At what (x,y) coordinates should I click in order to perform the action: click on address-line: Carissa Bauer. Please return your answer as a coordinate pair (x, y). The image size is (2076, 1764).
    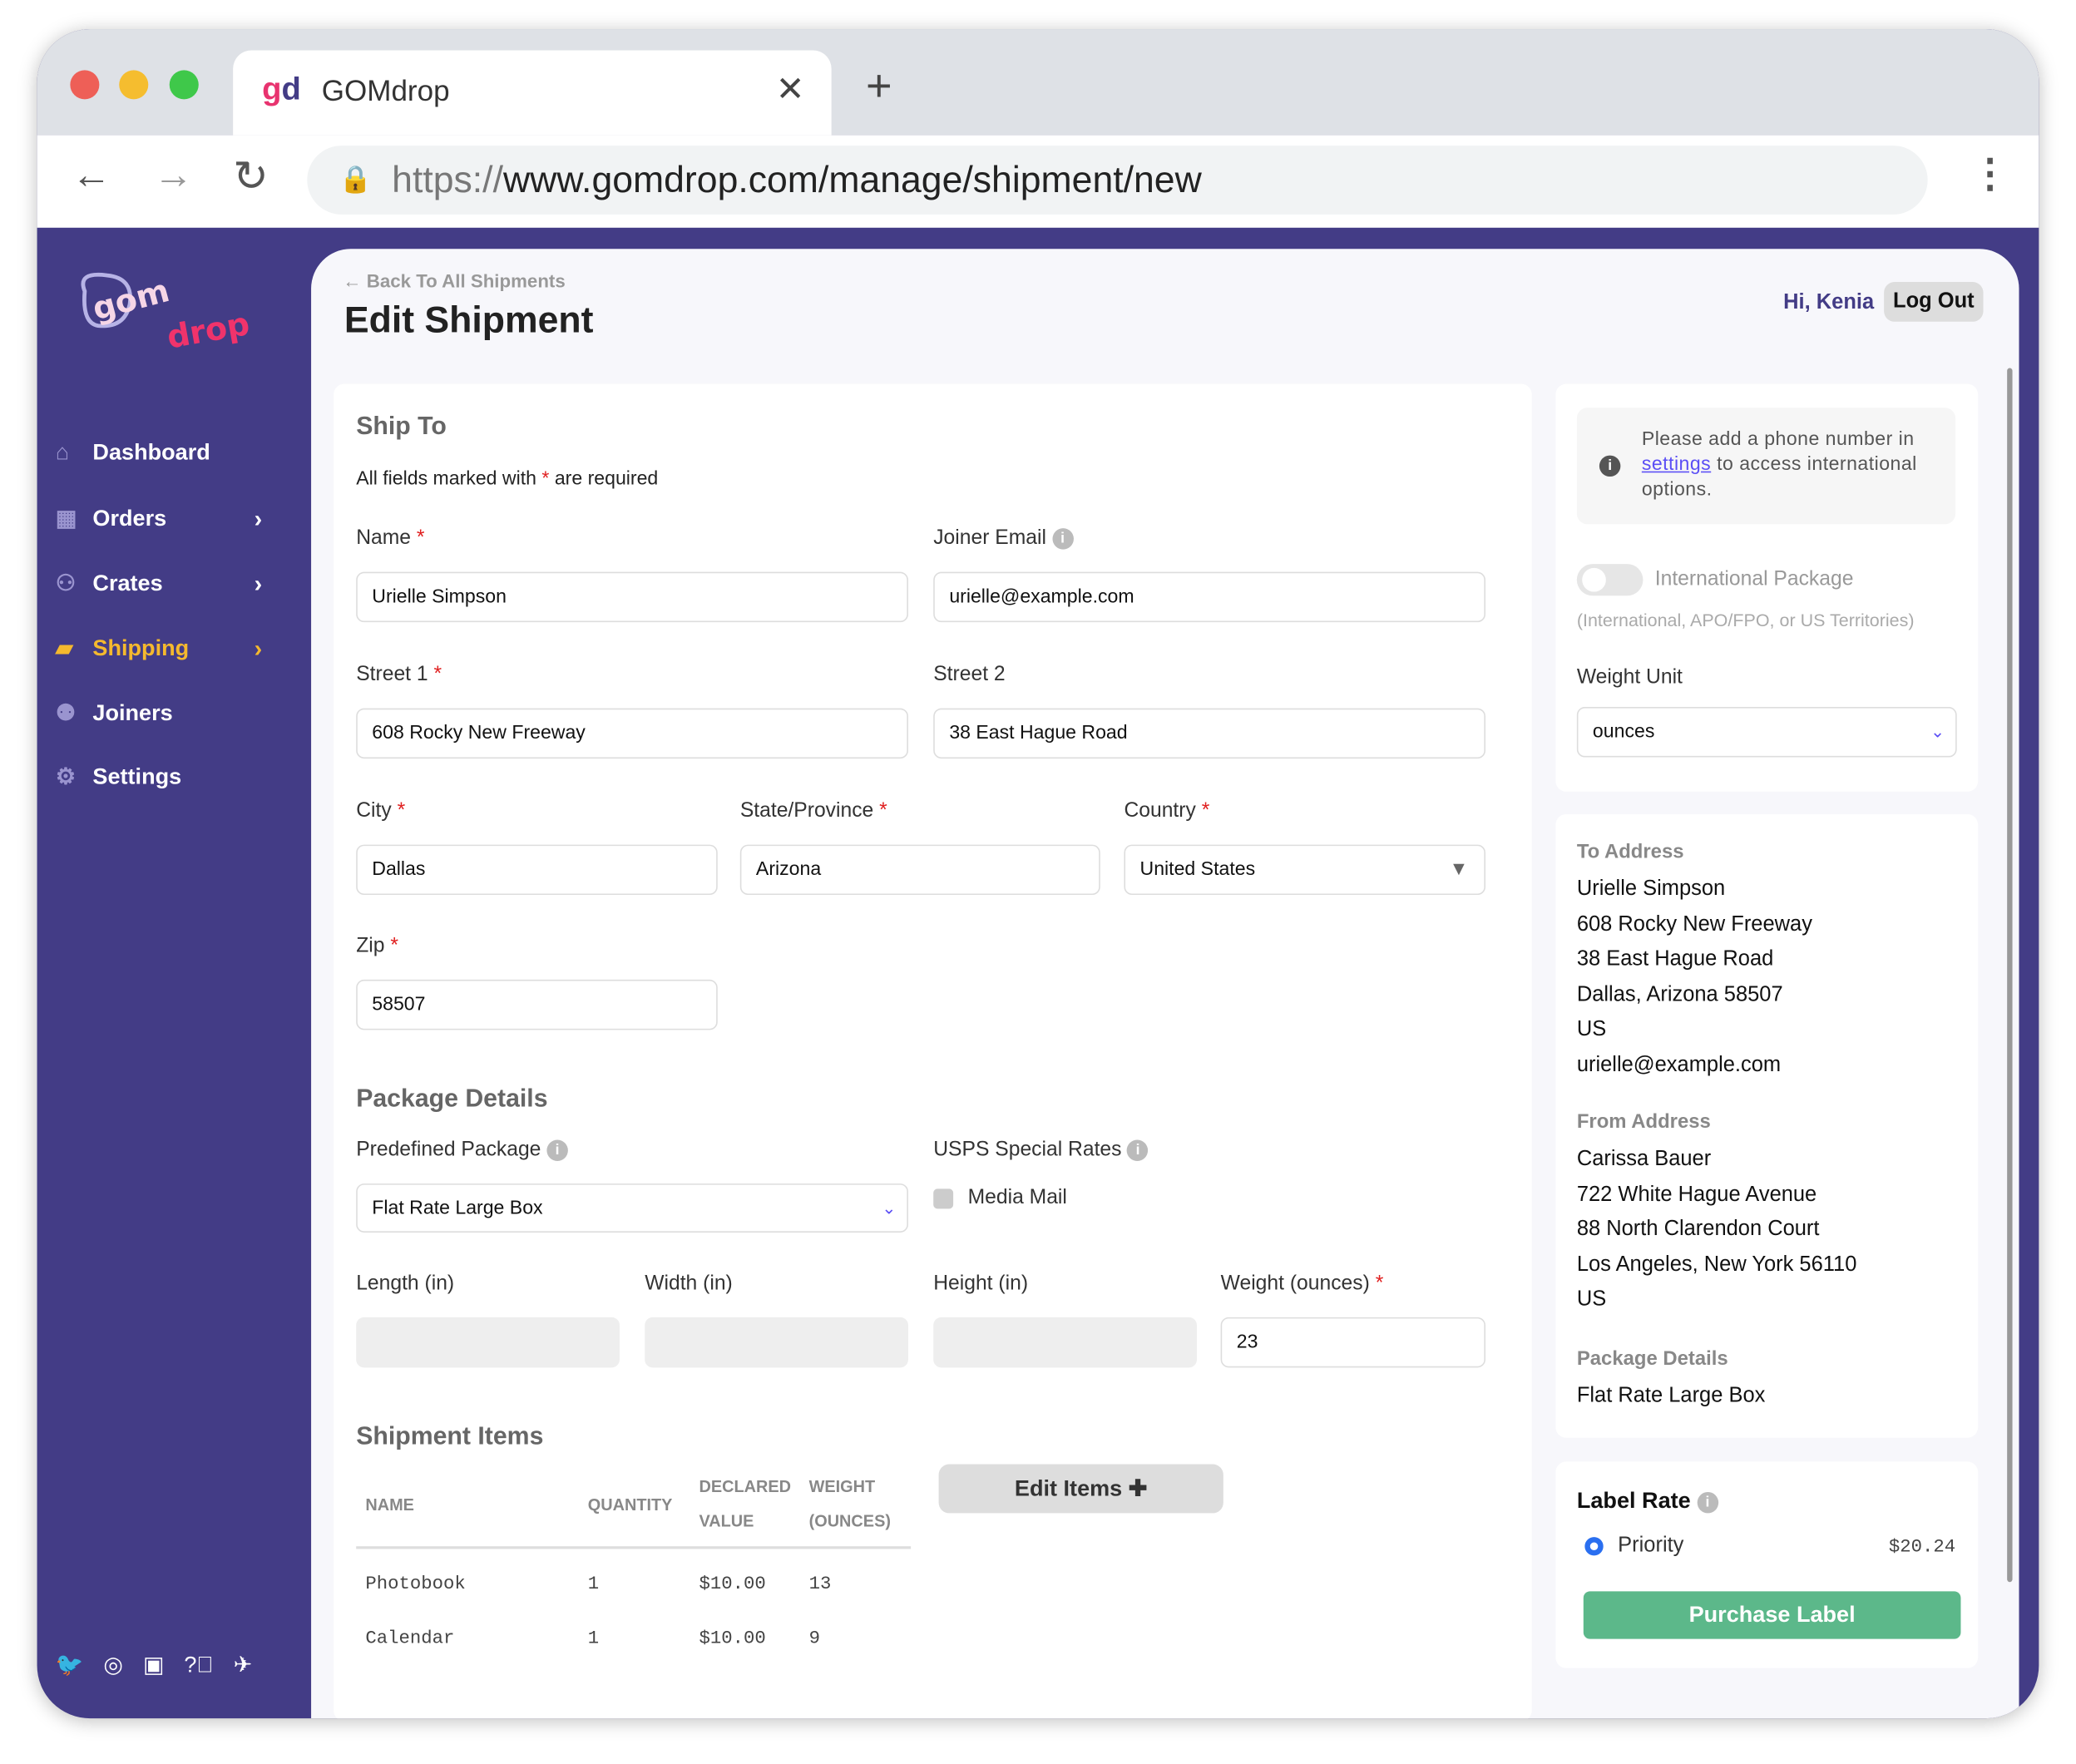
    Looking at the image, I should click on (1644, 1159).